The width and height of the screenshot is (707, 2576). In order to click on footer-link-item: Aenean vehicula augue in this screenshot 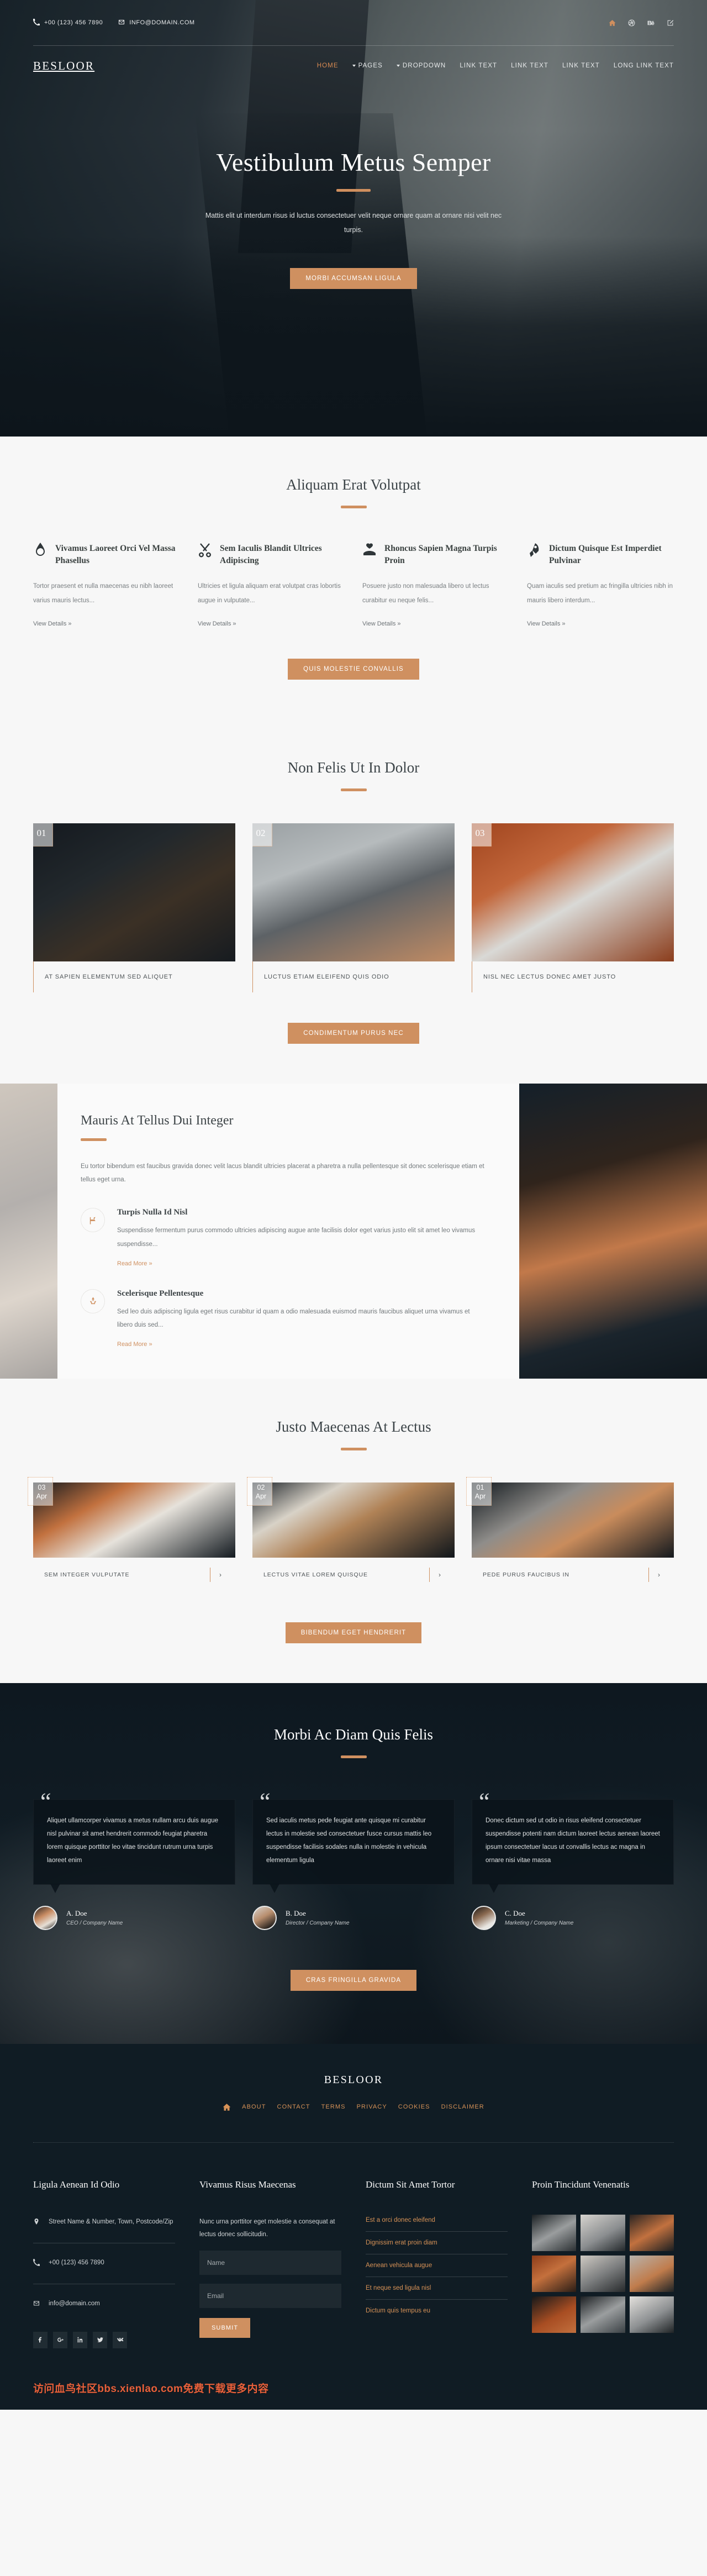, I will do `click(437, 2265)`.